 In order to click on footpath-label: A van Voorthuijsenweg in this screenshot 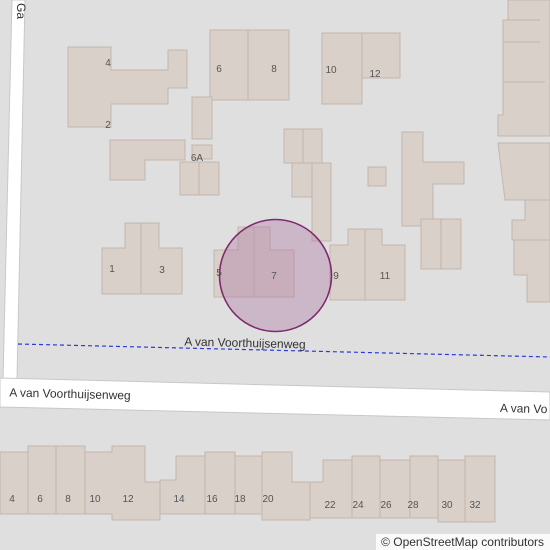, I will do `click(245, 343)`.